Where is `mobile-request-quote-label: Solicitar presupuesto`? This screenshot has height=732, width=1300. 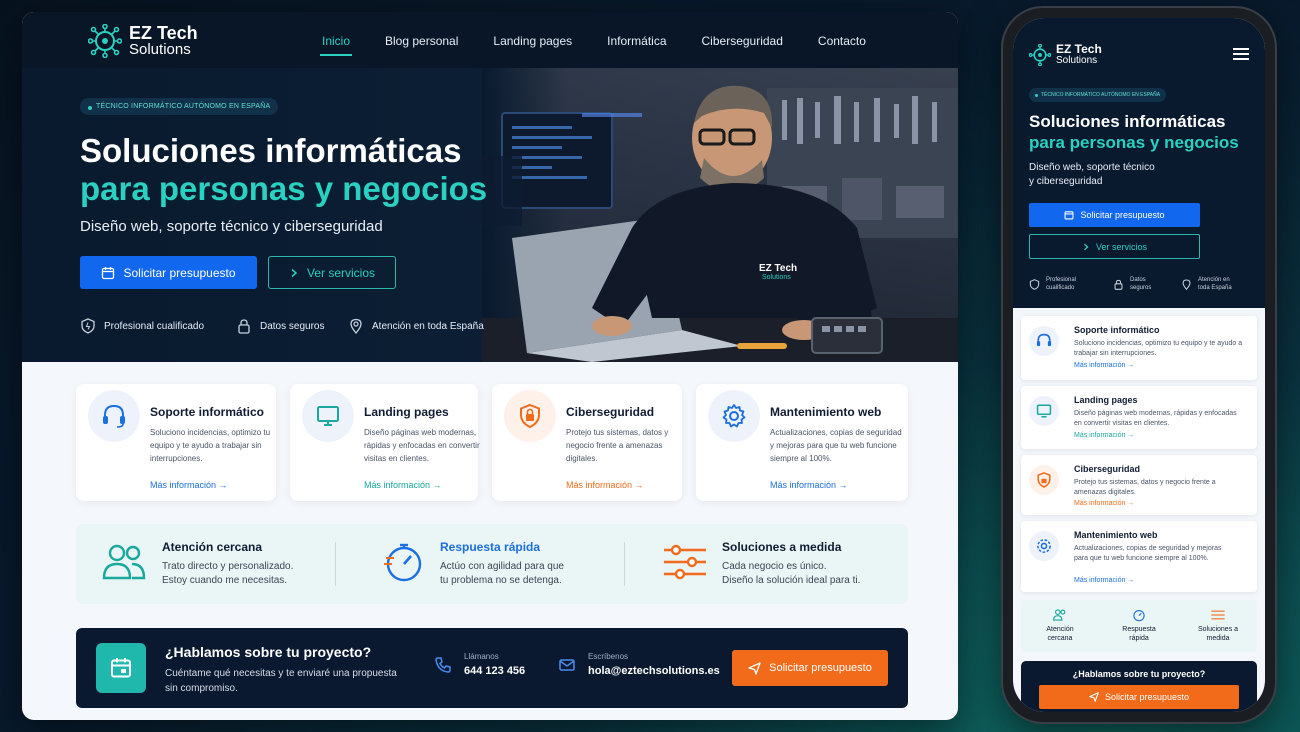
mobile-request-quote-label: Solicitar presupuesto is located at coordinates (1122, 215).